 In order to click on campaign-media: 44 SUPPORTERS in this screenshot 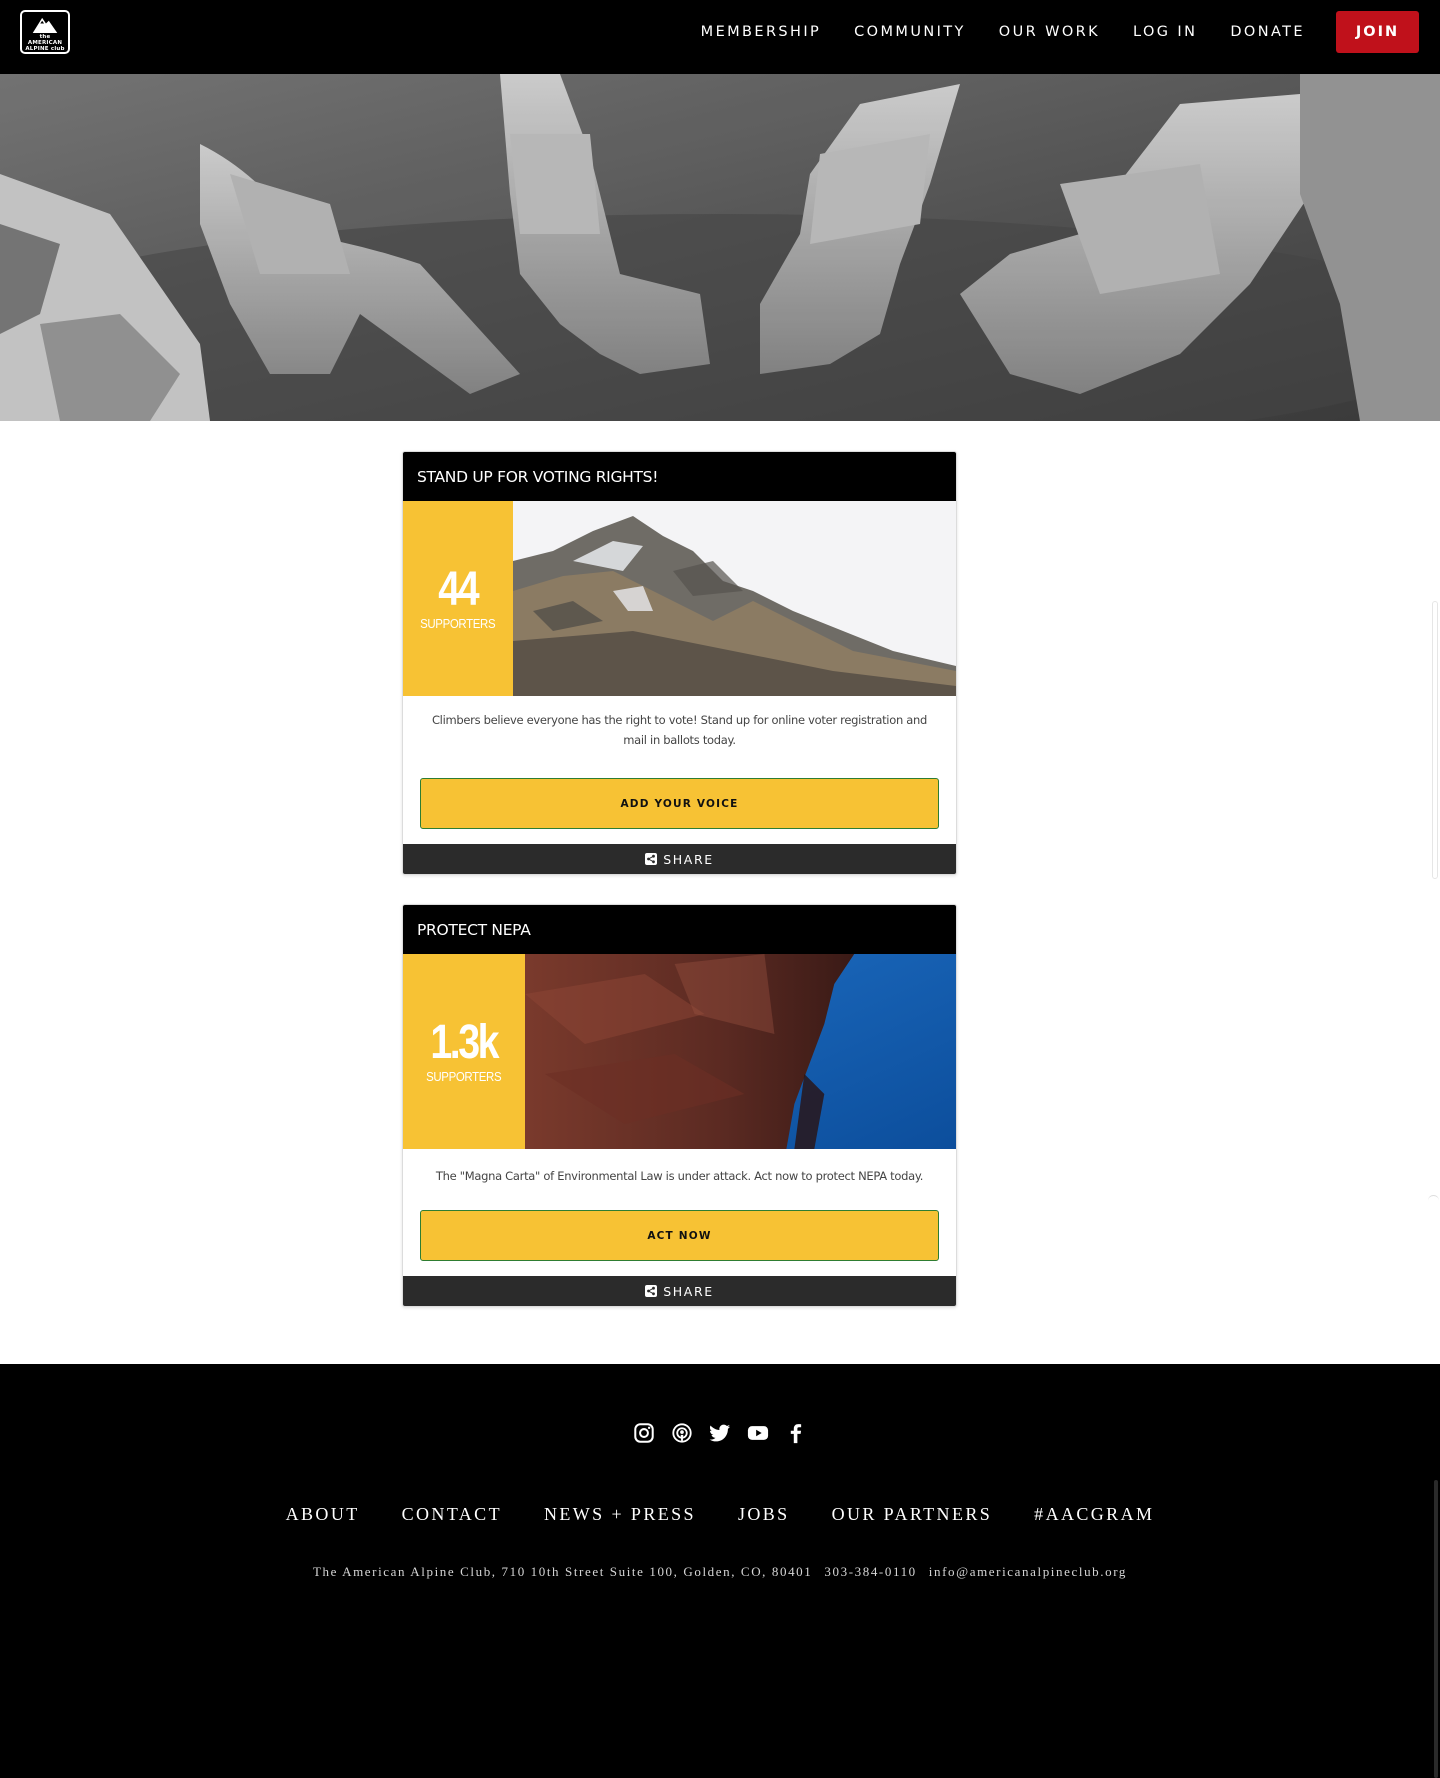, I will do `click(679, 598)`.